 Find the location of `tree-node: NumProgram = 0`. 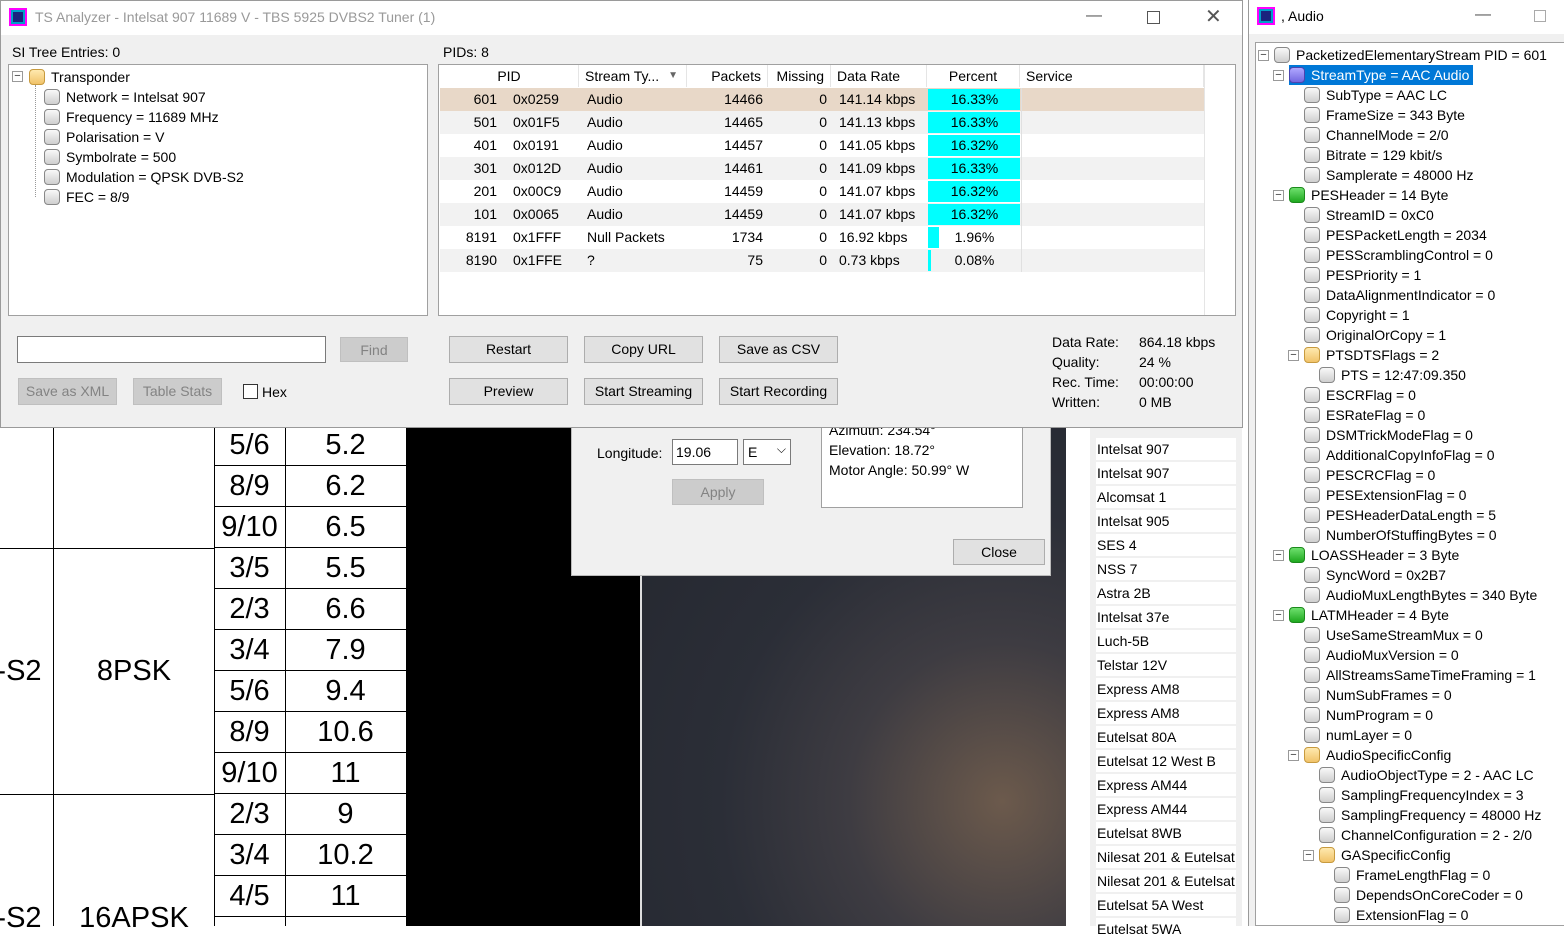

tree-node: NumProgram = 0 is located at coordinates (1370, 715).